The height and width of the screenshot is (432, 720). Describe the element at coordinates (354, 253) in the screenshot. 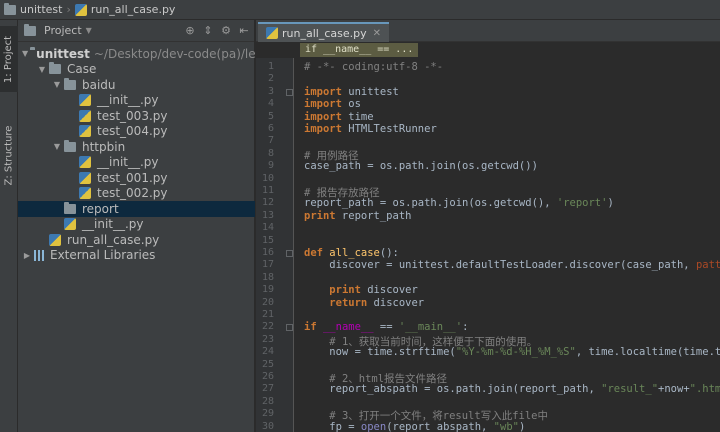

I see `code-token: all_case` at that location.